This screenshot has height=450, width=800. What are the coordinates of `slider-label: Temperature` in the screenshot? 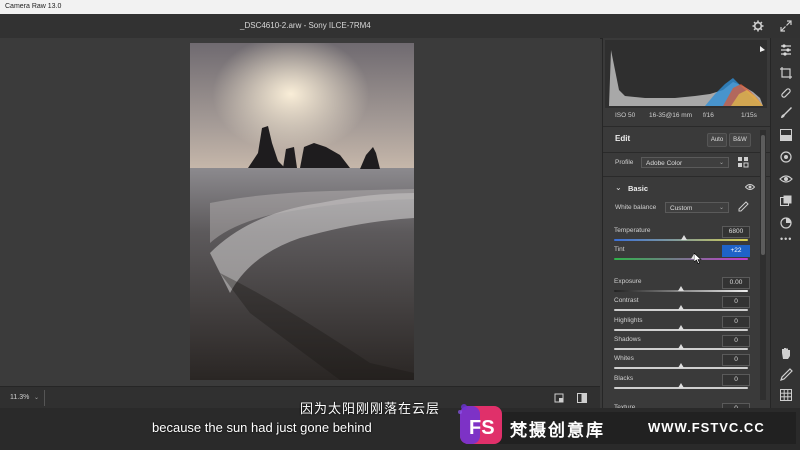 It's located at (632, 230).